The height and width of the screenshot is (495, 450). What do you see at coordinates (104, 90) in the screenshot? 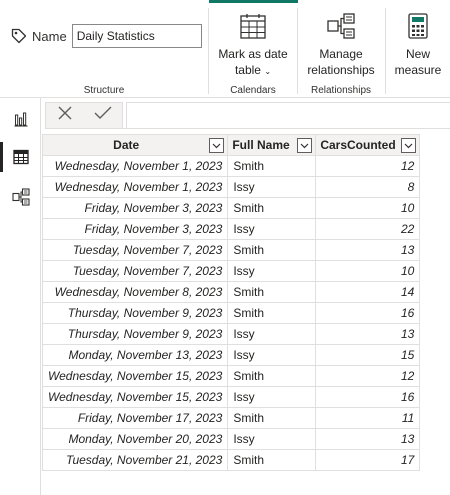
I see `structure-group-label: Structure` at bounding box center [104, 90].